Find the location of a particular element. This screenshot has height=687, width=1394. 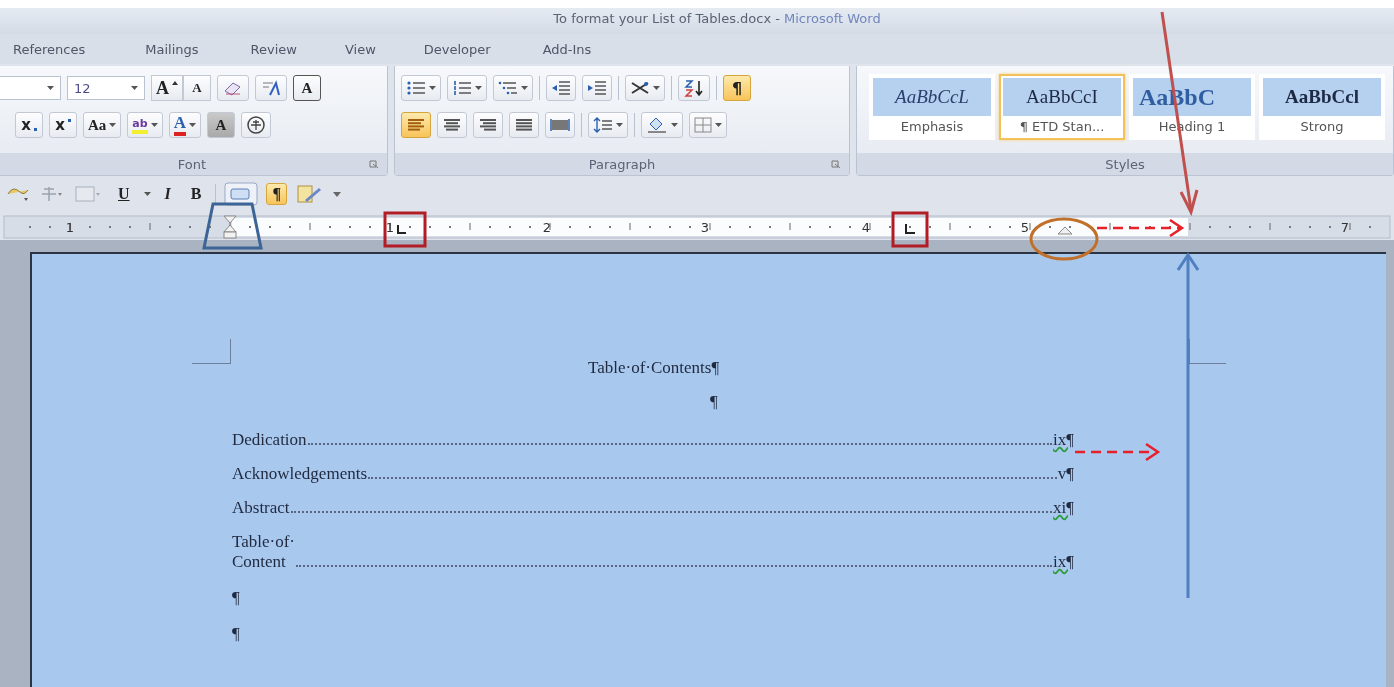

ruler-number: 4 is located at coordinates (866, 227).